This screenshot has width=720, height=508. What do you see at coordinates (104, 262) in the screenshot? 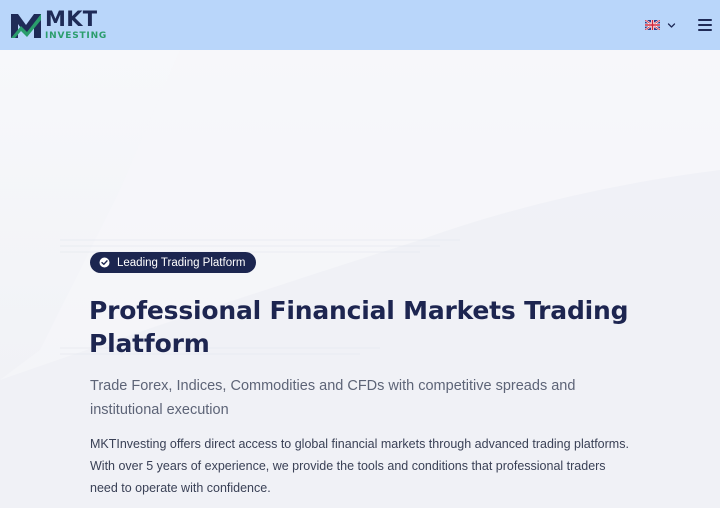
I see `check-circle-icon` at bounding box center [104, 262].